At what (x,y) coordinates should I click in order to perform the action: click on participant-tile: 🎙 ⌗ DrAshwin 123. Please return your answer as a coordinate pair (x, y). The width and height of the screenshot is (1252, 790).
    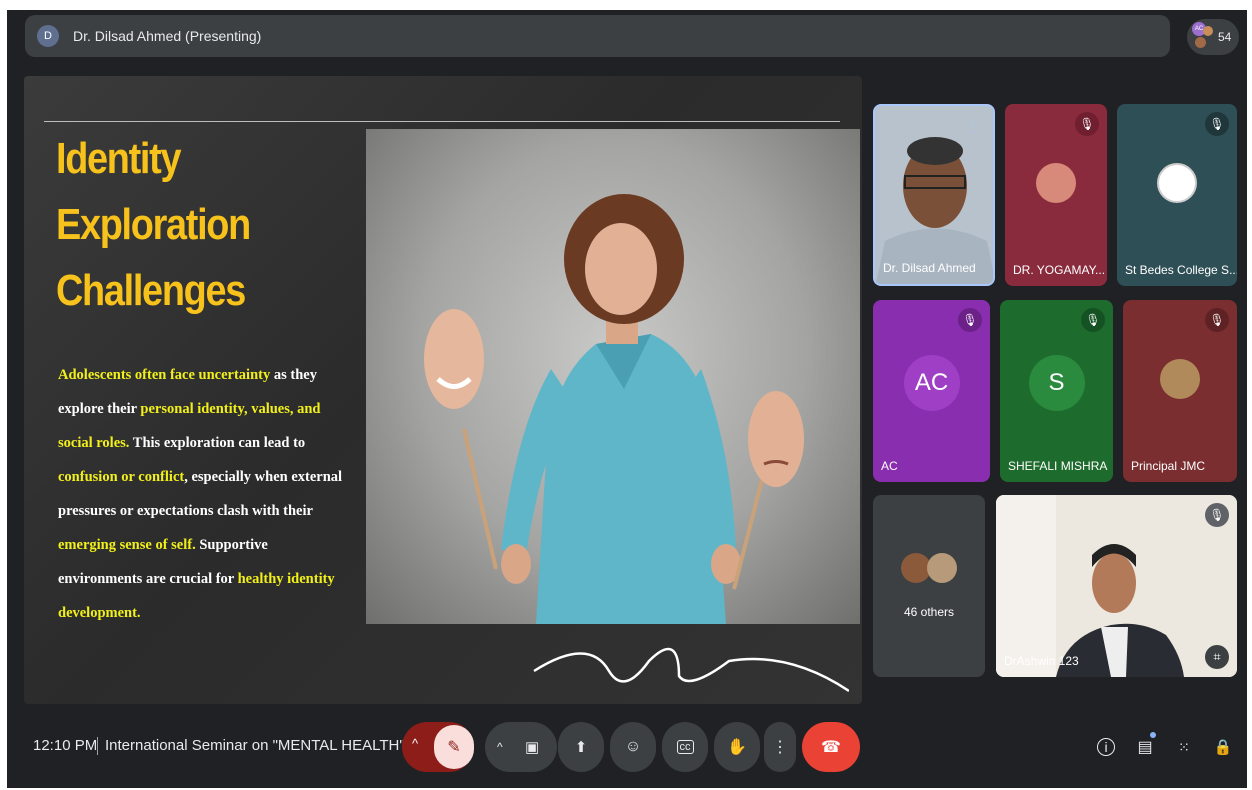
    Looking at the image, I should click on (1116, 586).